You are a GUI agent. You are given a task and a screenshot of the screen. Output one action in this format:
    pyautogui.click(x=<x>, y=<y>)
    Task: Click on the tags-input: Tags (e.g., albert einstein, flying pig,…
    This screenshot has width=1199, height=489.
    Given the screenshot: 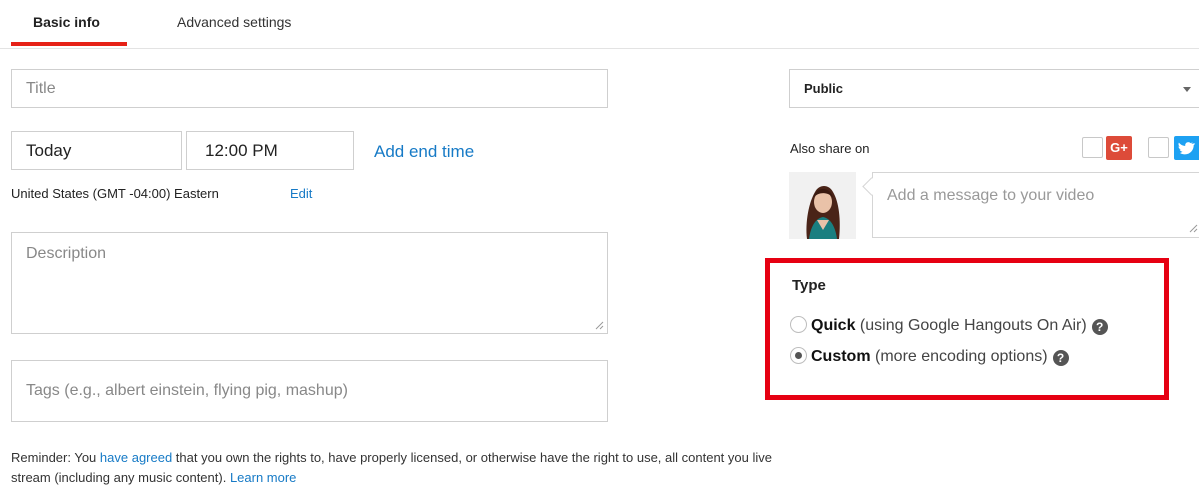 What is the action you would take?
    pyautogui.click(x=309, y=391)
    